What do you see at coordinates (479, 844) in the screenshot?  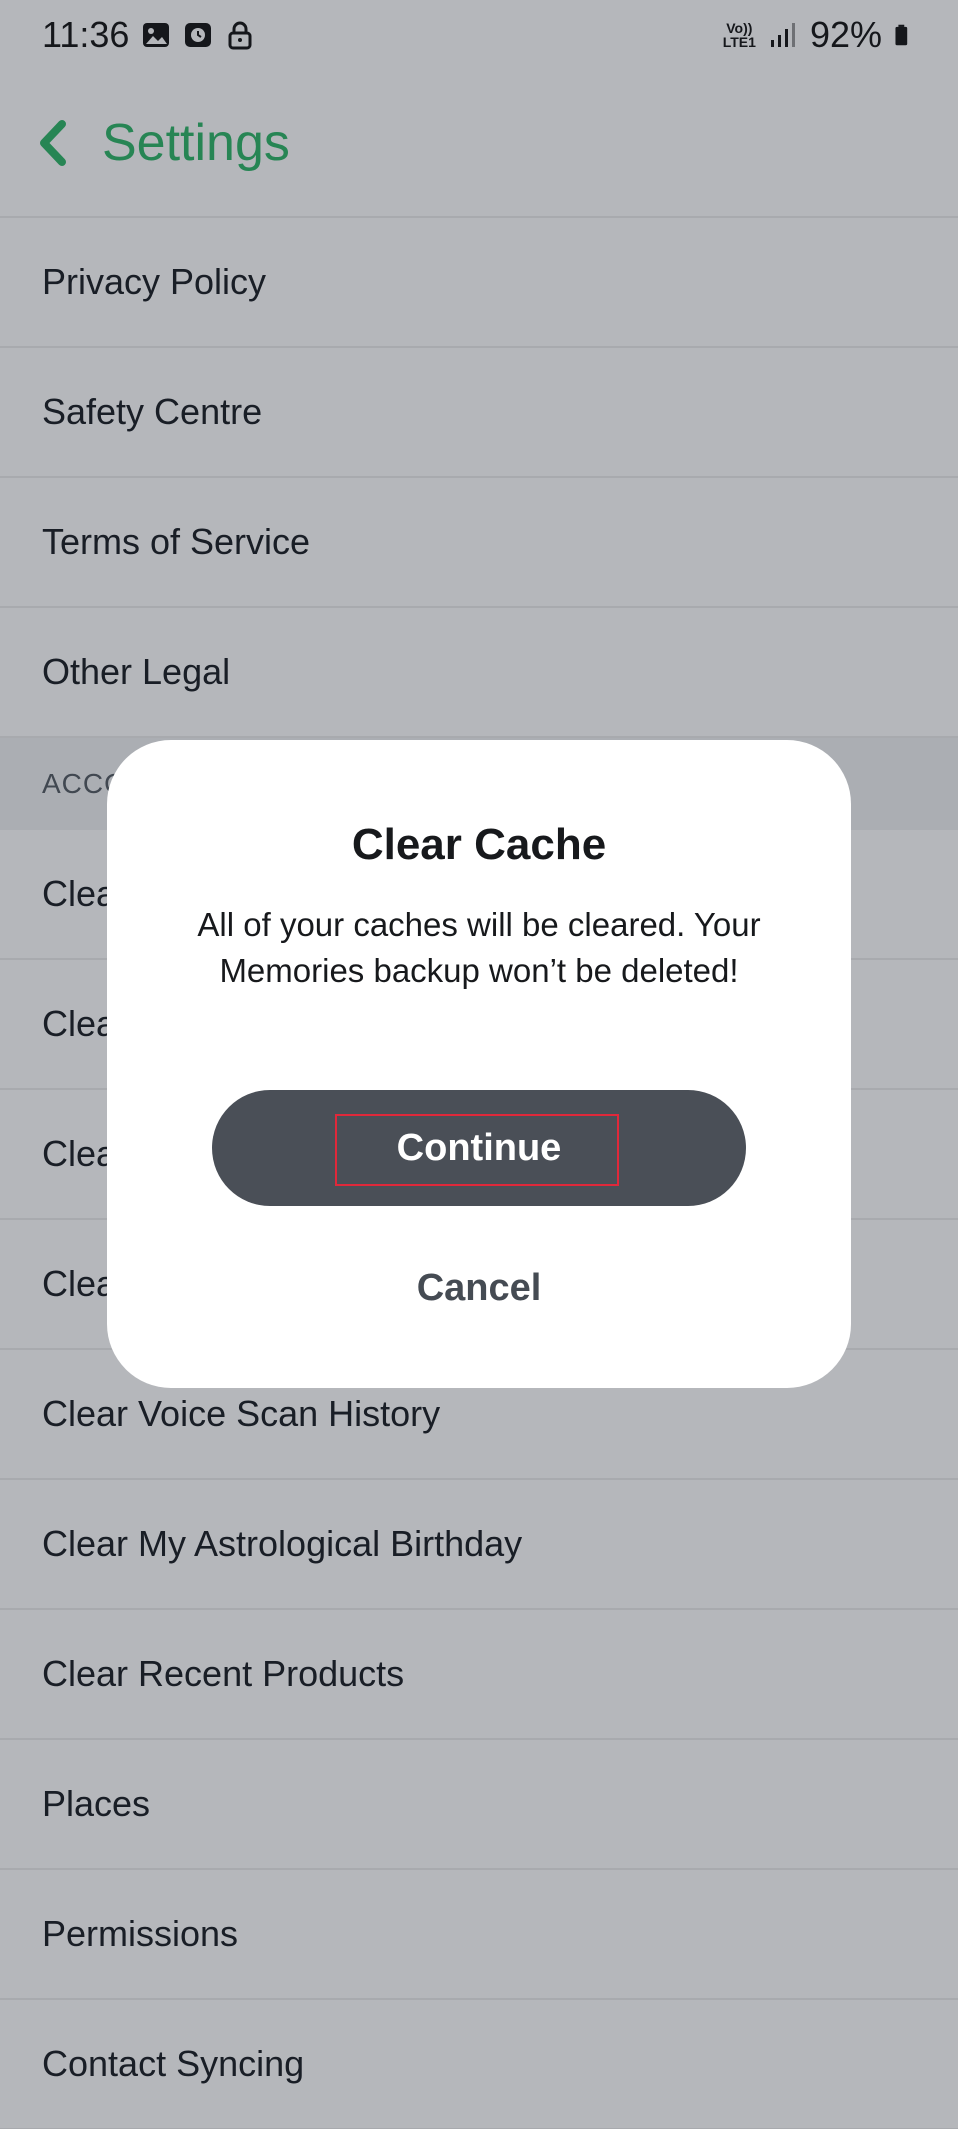 I see `dialog-title: Clear Cache` at bounding box center [479, 844].